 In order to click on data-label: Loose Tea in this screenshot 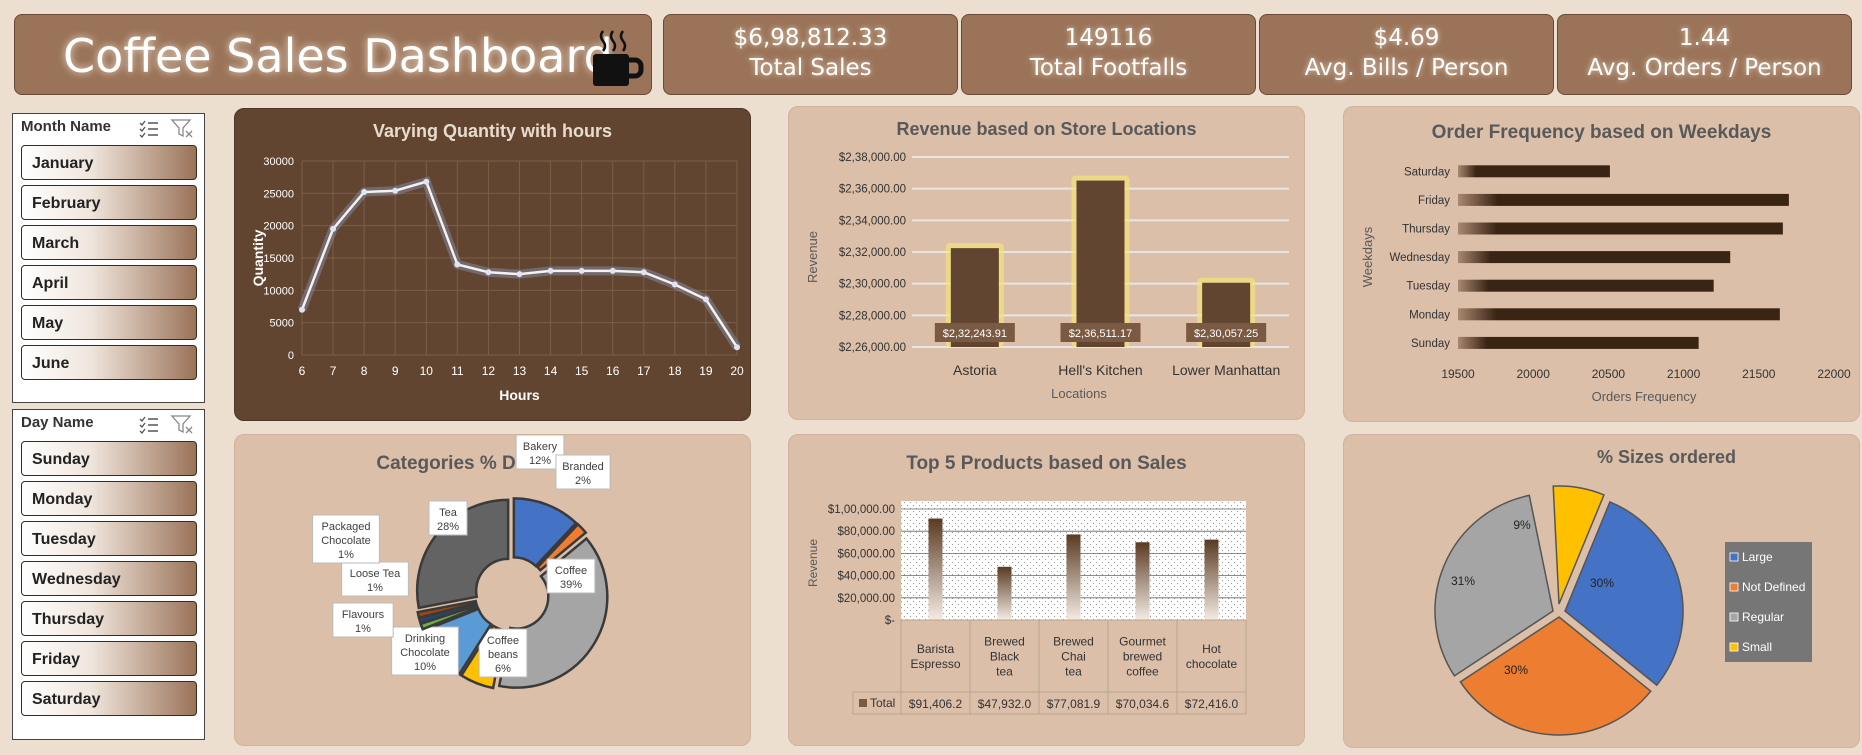, I will do `click(375, 574)`.